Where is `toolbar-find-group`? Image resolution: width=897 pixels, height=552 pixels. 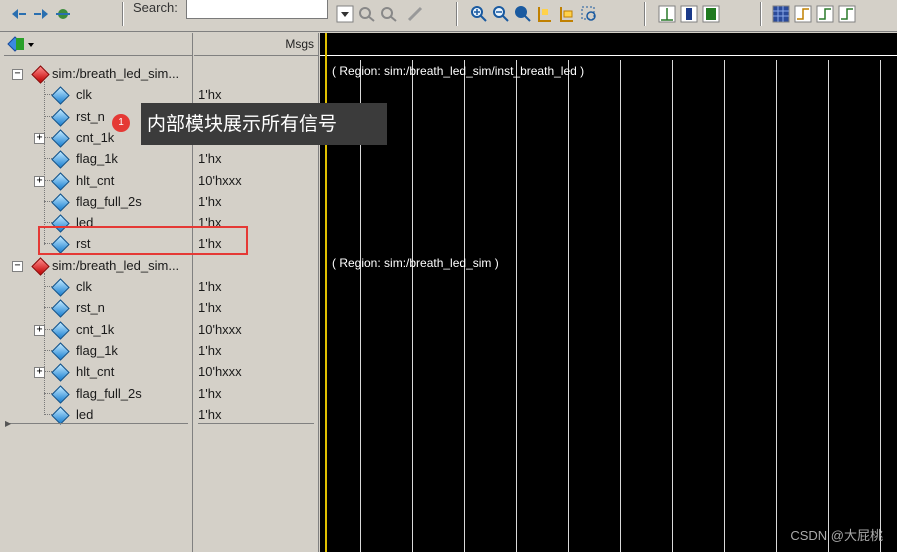 toolbar-find-group is located at coordinates (380, 14).